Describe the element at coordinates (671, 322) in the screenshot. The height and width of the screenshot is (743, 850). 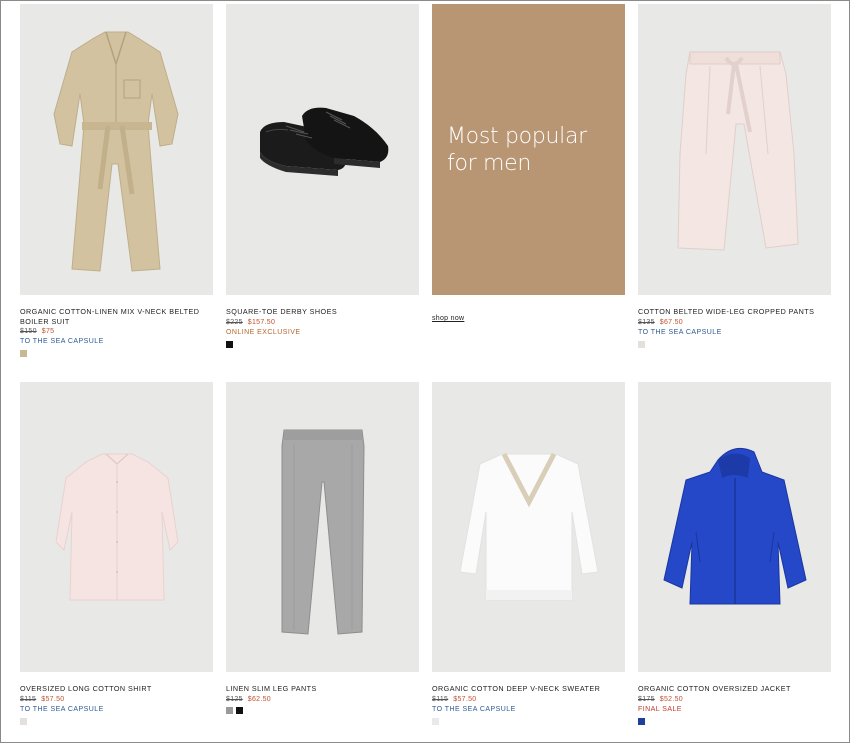
I see `sale-price: $67.50` at that location.